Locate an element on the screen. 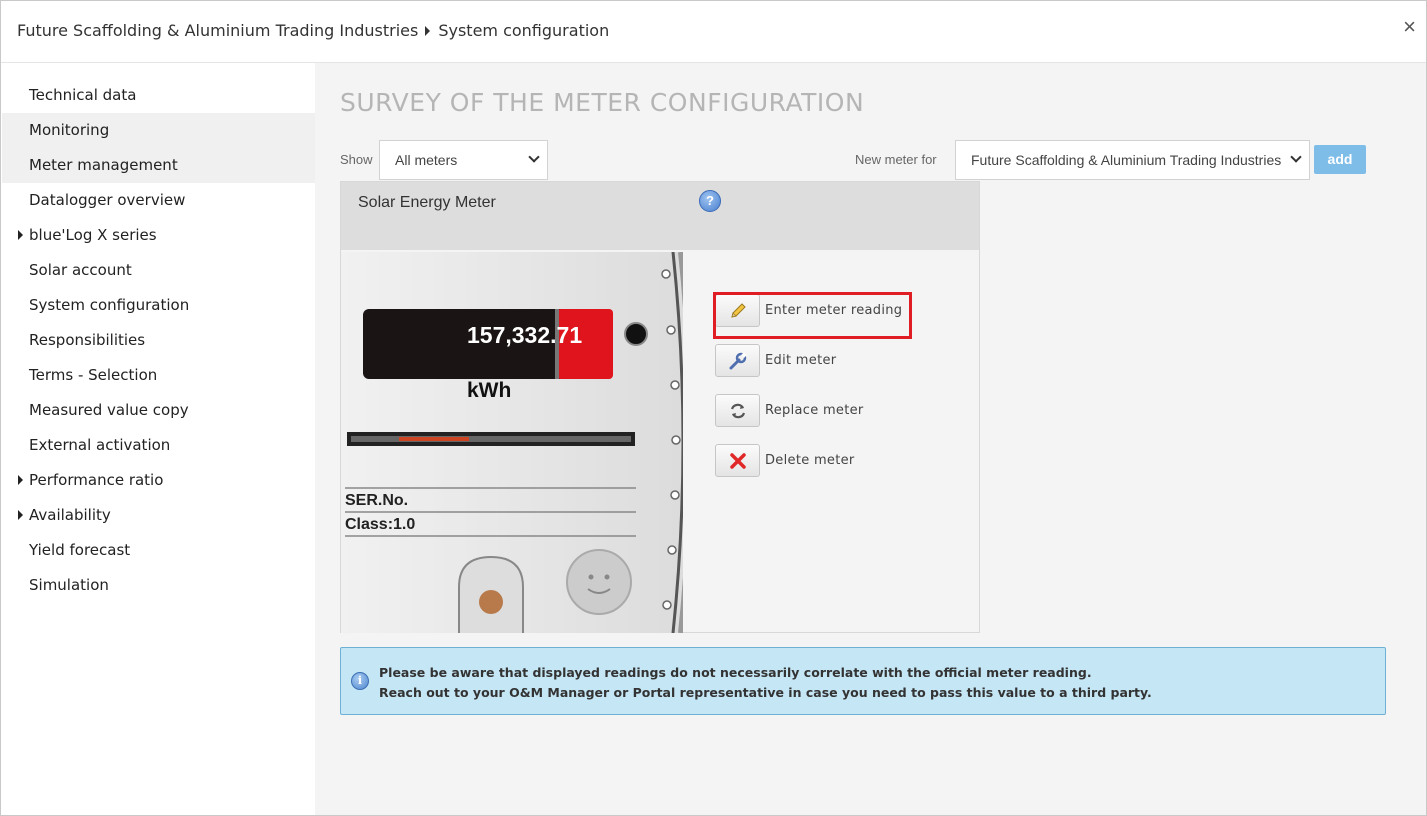 The image size is (1427, 816). wrench-icon is located at coordinates (738, 360).